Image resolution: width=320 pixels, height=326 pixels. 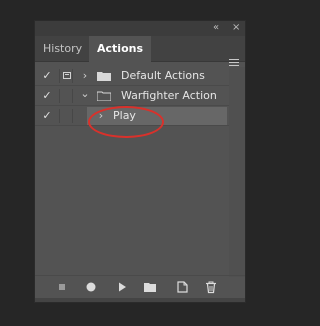 What do you see at coordinates (216, 28) in the screenshot?
I see `collapse-panel-icon: «` at bounding box center [216, 28].